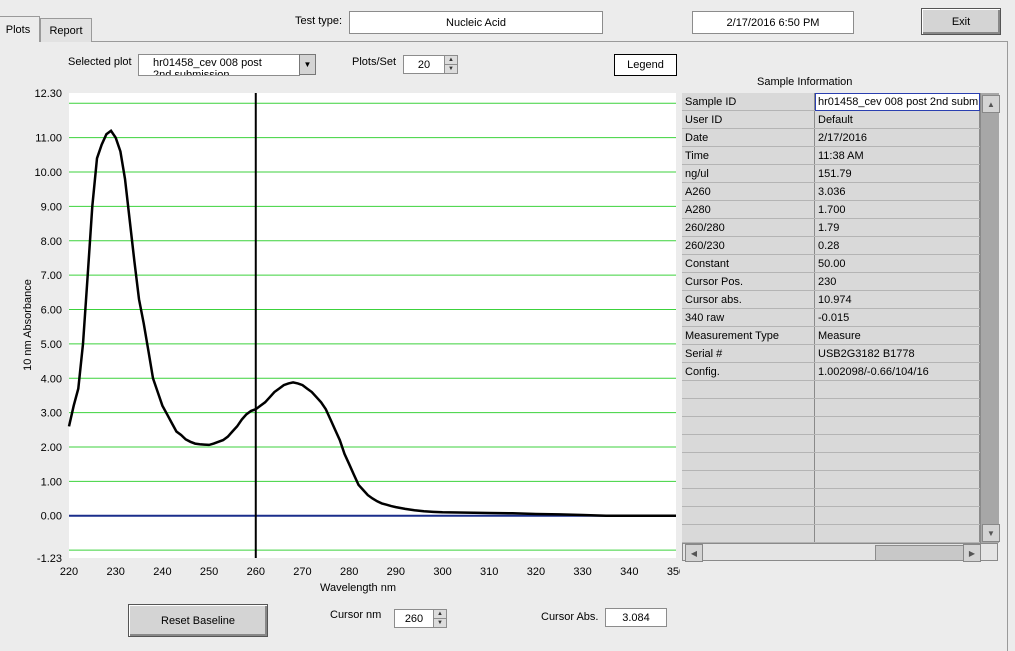  Describe the element at coordinates (51, 311) in the screenshot. I see `y-tick-label: 6.00` at that location.